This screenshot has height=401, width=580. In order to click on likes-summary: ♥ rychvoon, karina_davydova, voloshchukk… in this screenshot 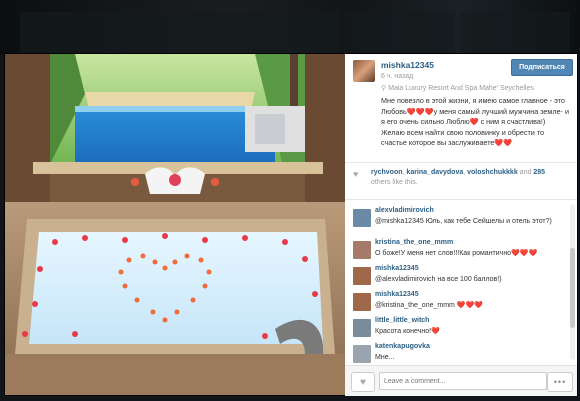, I will do `click(461, 181)`.